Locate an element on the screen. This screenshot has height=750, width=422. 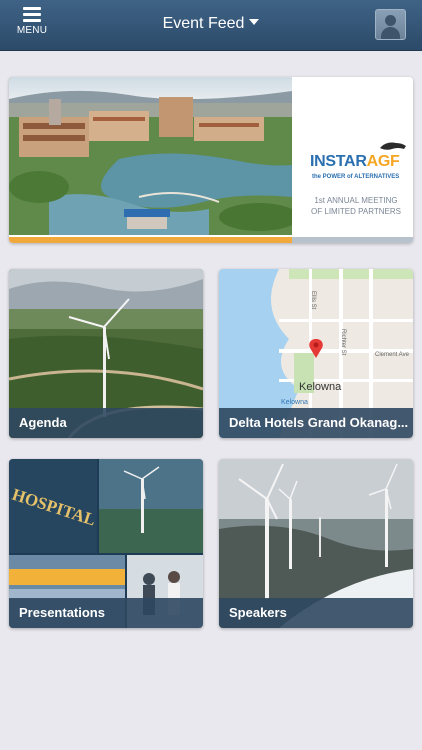
map-street-label: Ellis St is located at coordinates (313, 300).